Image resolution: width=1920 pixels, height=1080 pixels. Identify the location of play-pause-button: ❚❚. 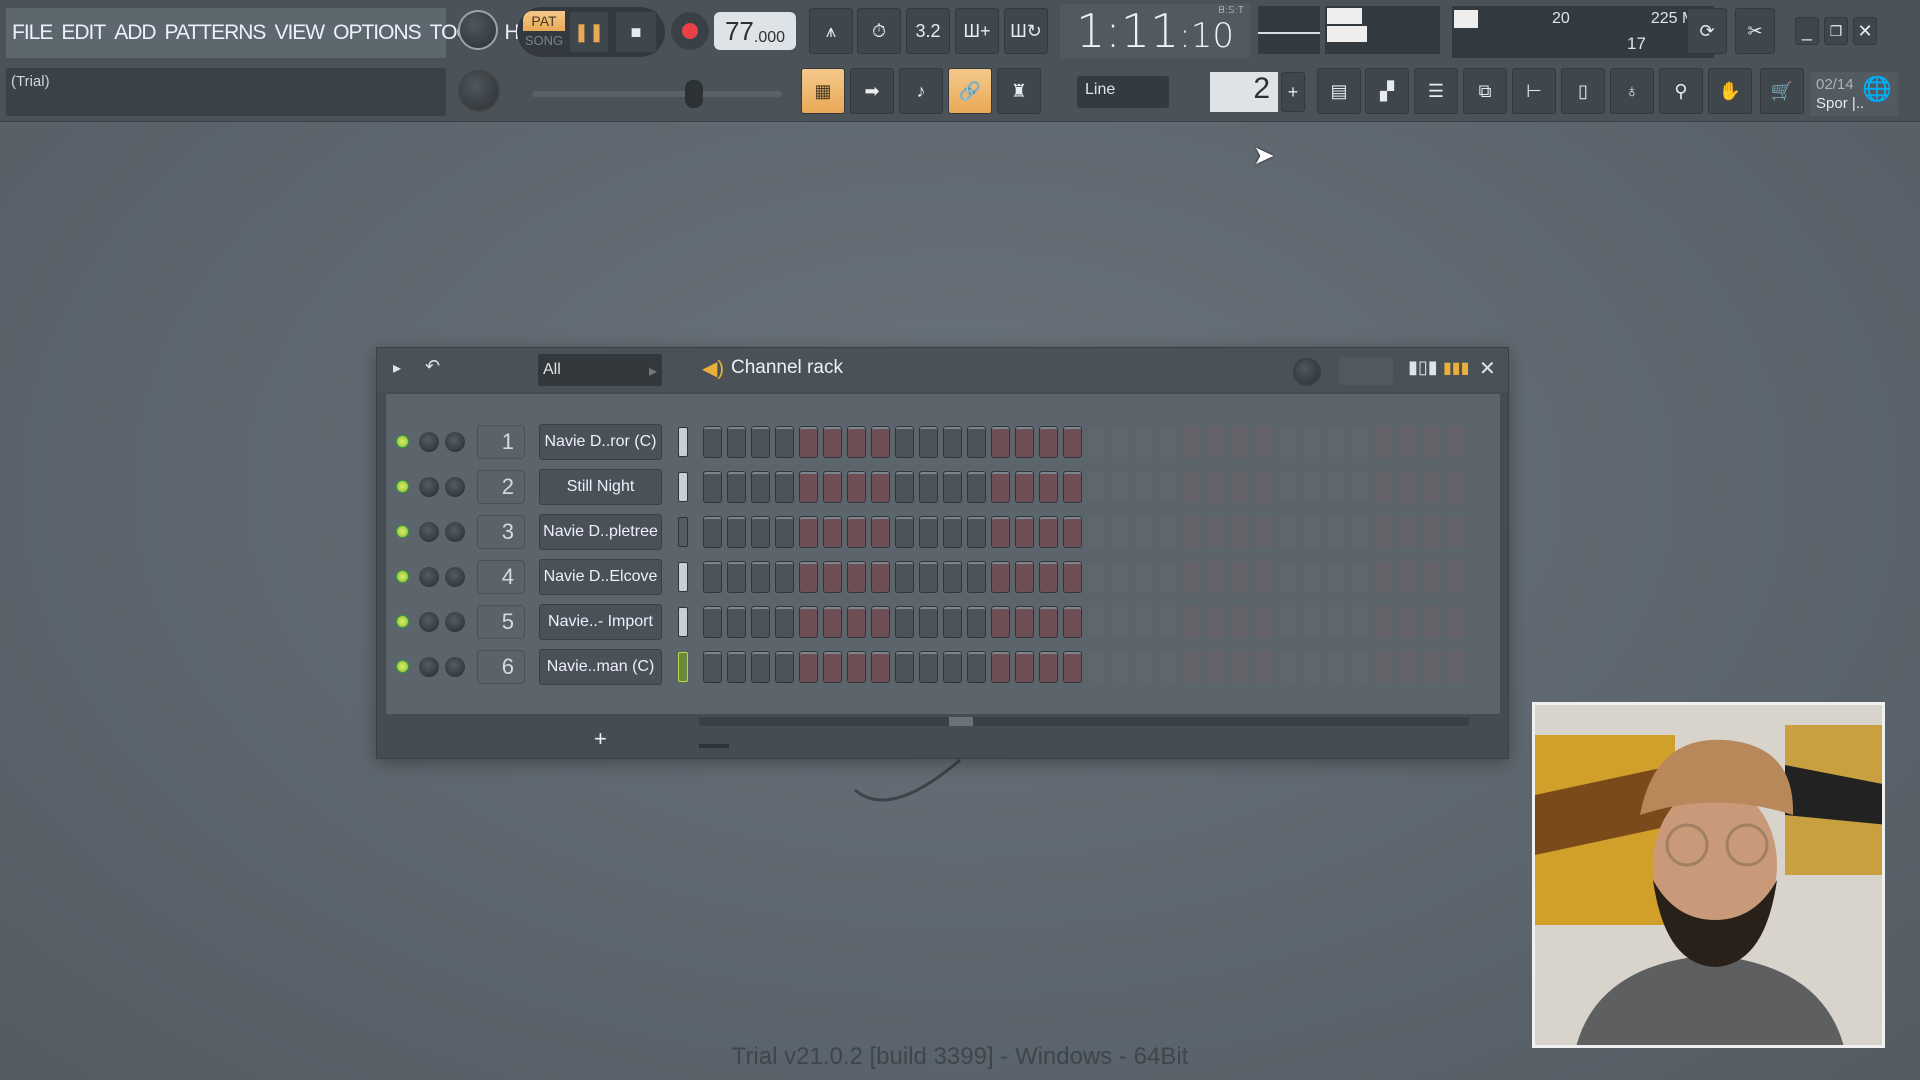
(589, 32).